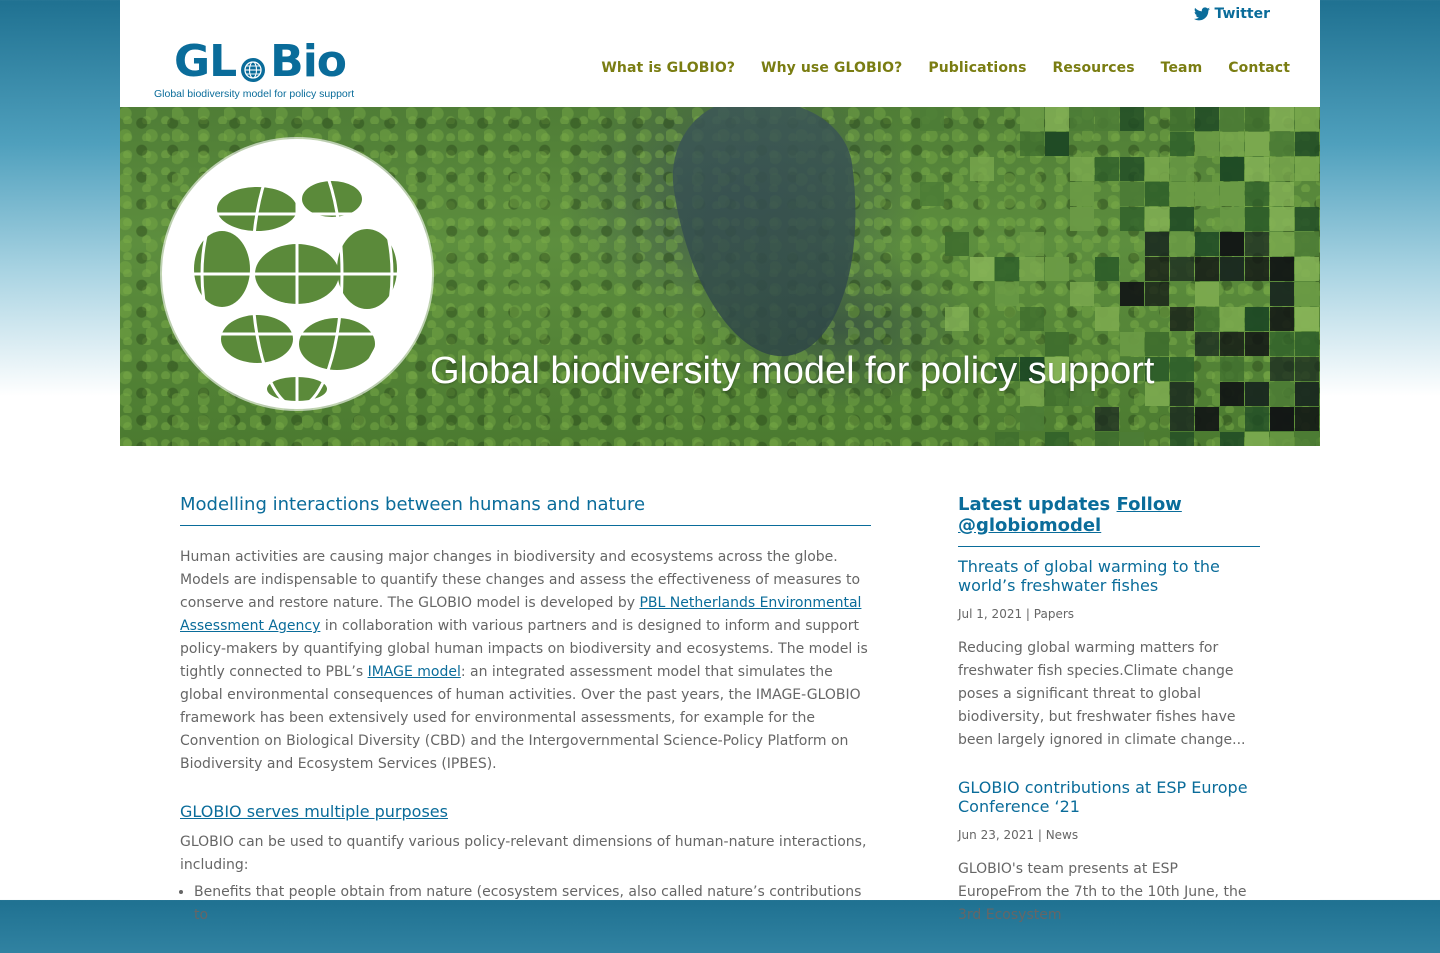 The width and height of the screenshot is (1440, 953). What do you see at coordinates (668, 68) in the screenshot?
I see `nav-what-is-globio: What is GLOBIO?` at bounding box center [668, 68].